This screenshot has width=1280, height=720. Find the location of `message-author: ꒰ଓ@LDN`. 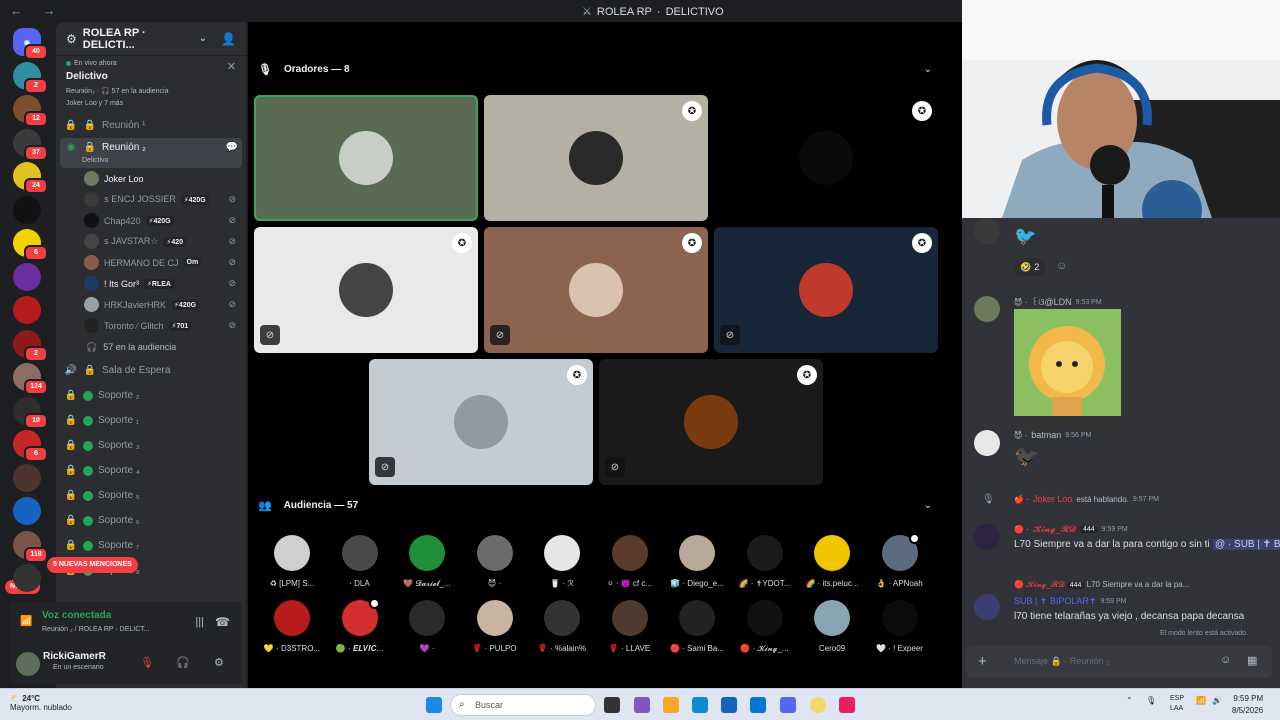

message-author: ꒰ଓ@LDN is located at coordinates (1051, 302).